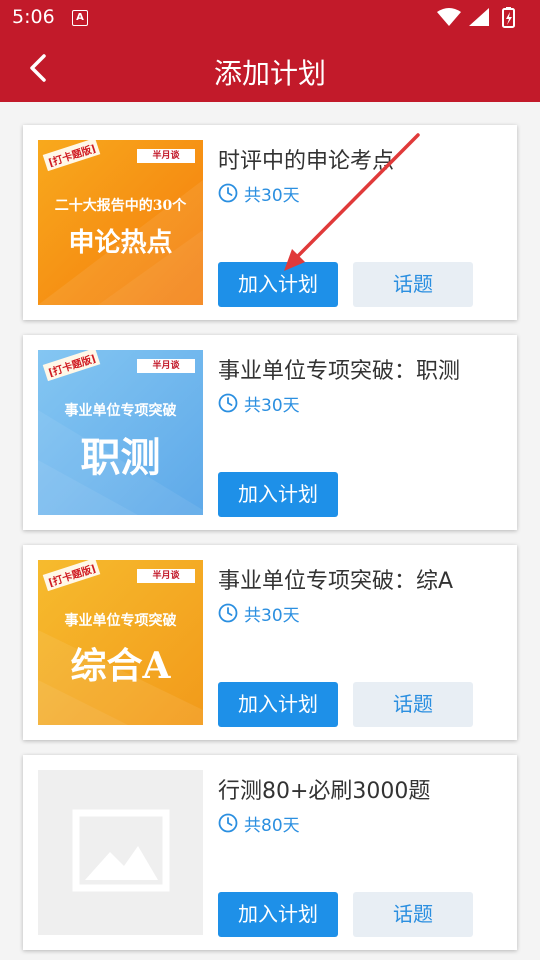 Image resolution: width=540 pixels, height=960 pixels. Describe the element at coordinates (479, 17) in the screenshot. I see `signal-icon` at that location.